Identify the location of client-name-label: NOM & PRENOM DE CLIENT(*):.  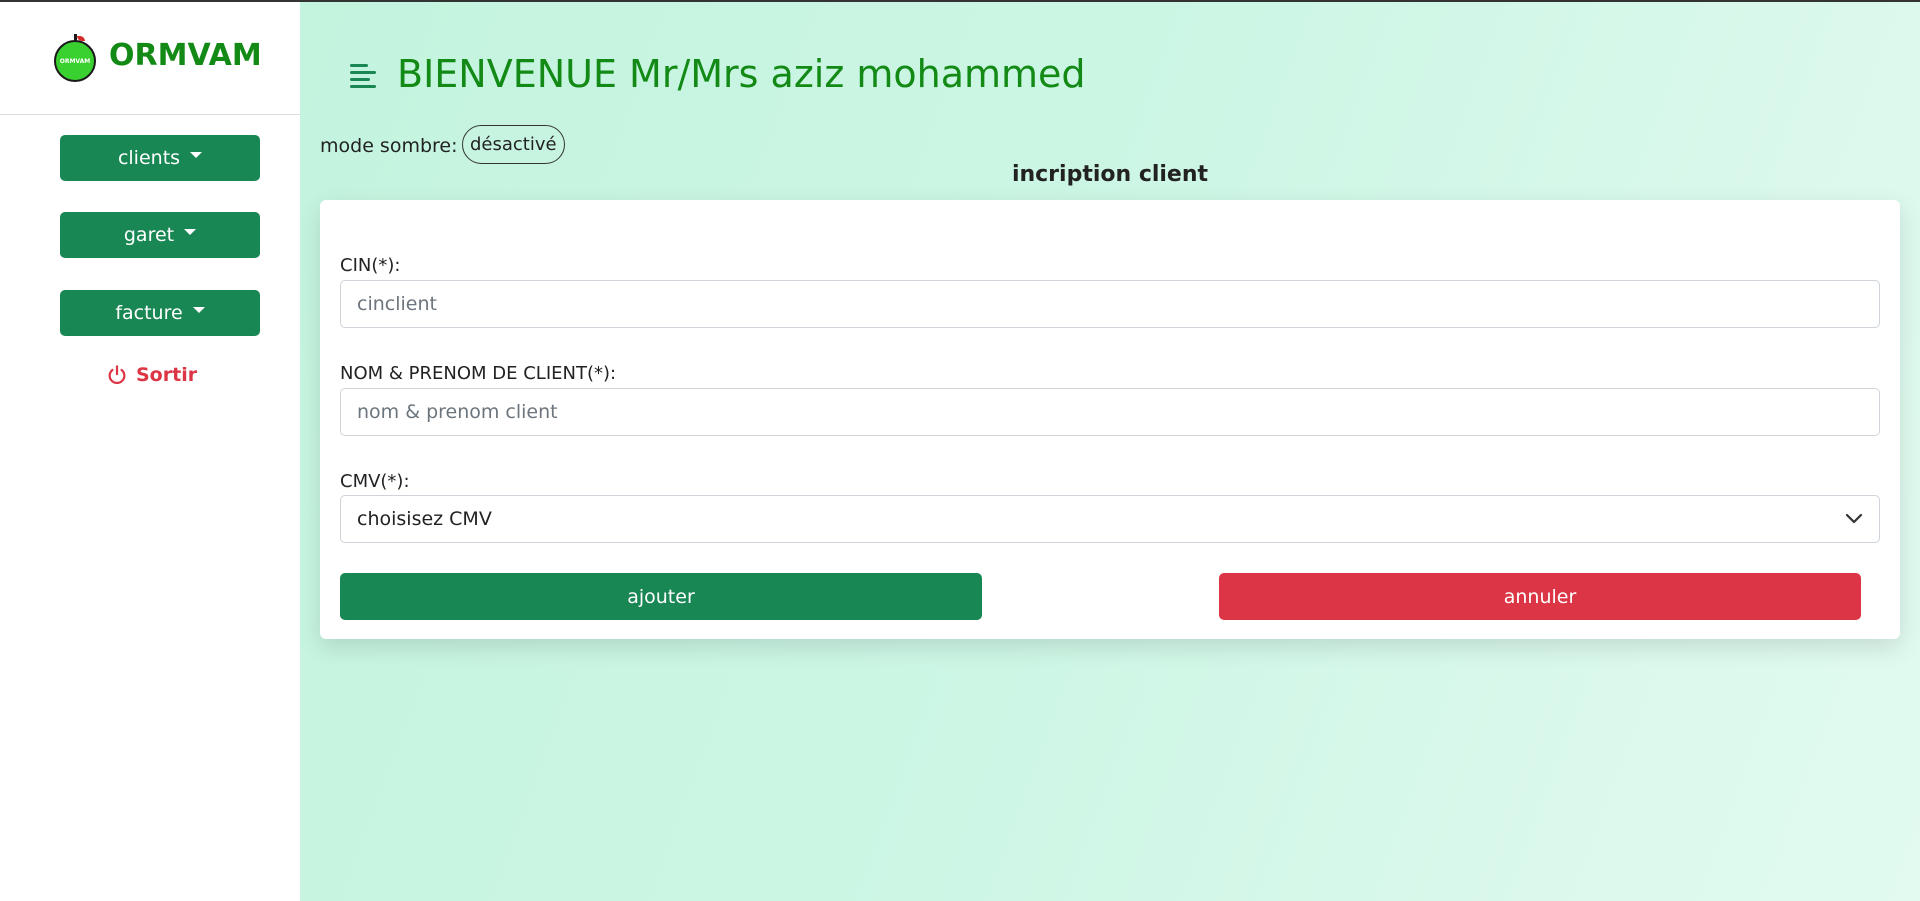
(478, 373).